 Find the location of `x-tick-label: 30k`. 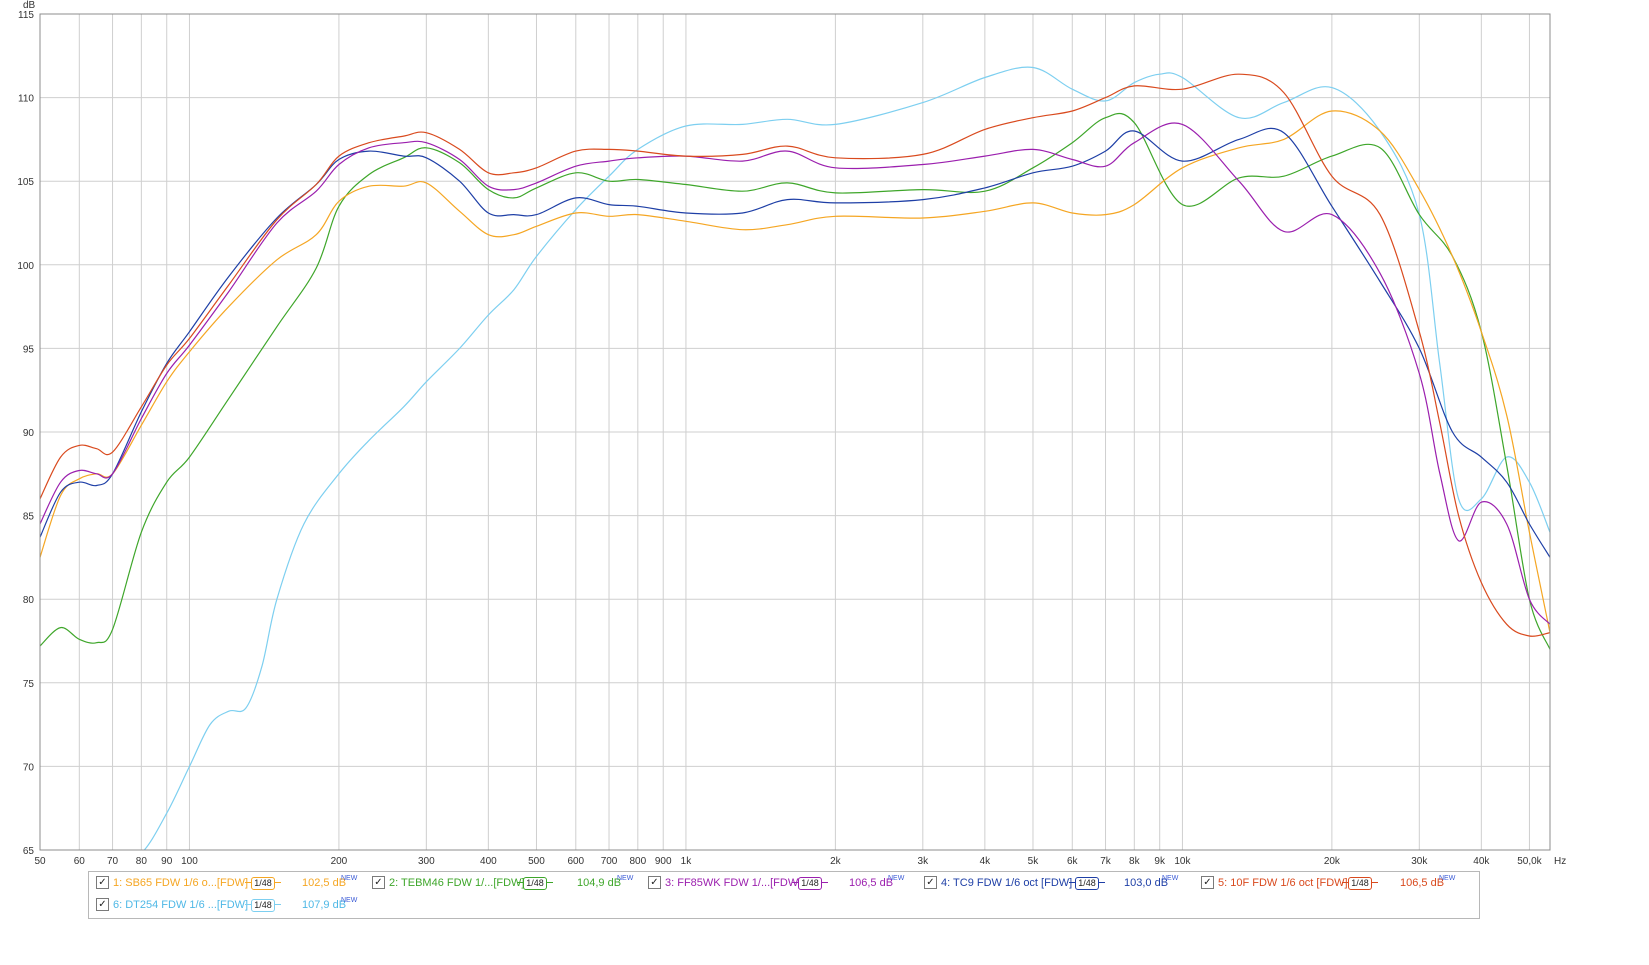

x-tick-label: 30k is located at coordinates (1419, 861).